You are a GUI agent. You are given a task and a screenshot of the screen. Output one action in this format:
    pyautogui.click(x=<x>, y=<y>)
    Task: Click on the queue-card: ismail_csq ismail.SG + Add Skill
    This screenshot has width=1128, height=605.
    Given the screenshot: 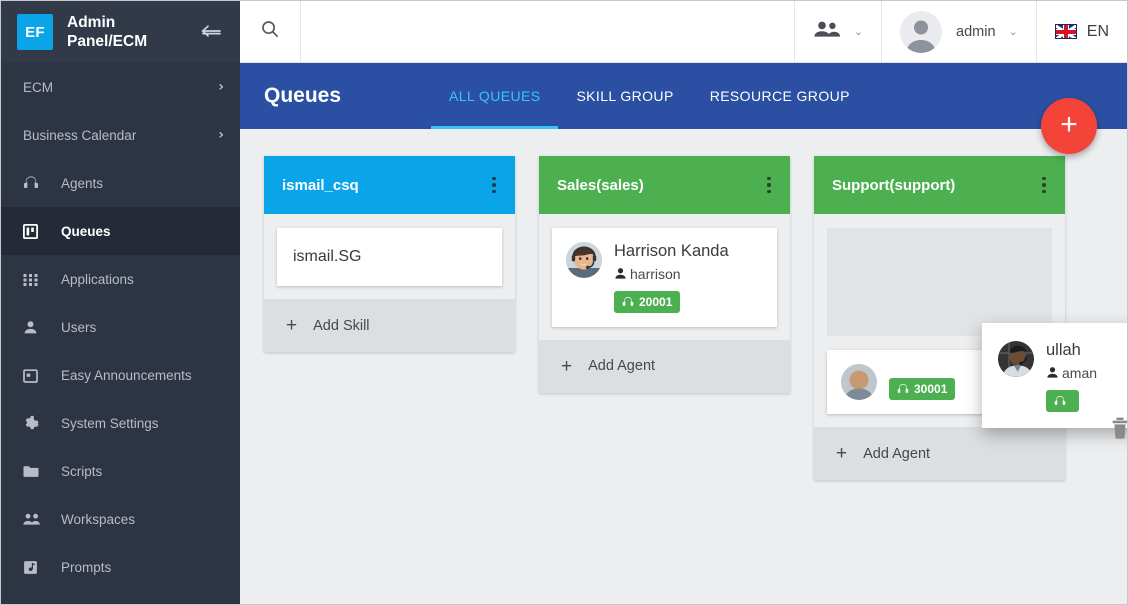 What is the action you would take?
    pyautogui.click(x=389, y=254)
    